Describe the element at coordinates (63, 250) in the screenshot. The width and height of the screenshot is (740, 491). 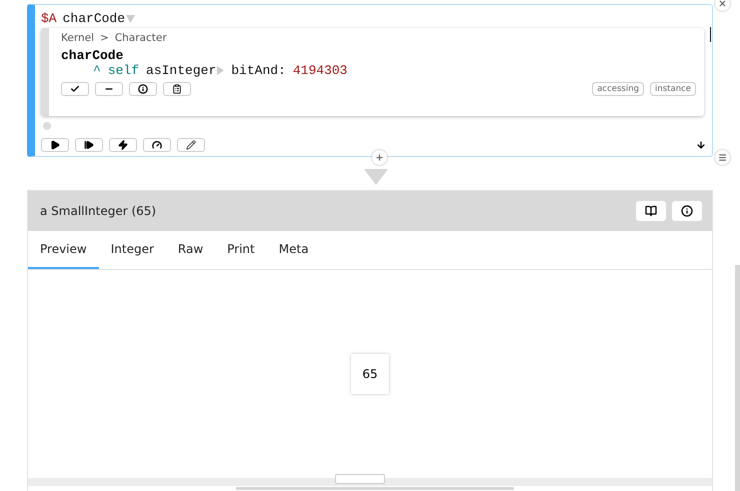
I see `inspector-tab: Preview` at that location.